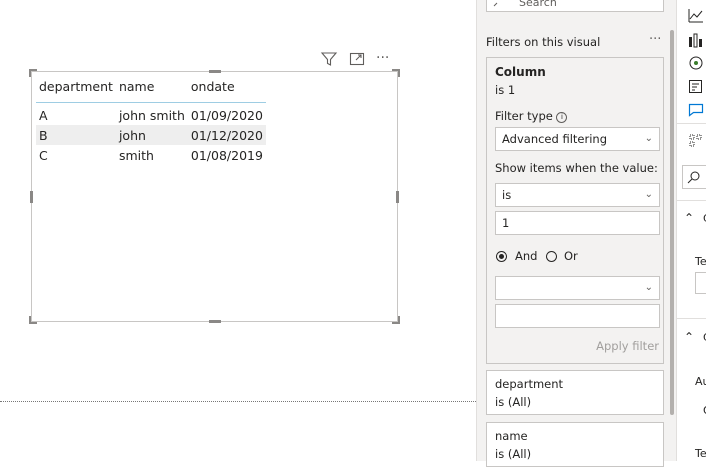 The image size is (706, 467). Describe the element at coordinates (31, 197) in the screenshot. I see `resize-handle-left` at that location.